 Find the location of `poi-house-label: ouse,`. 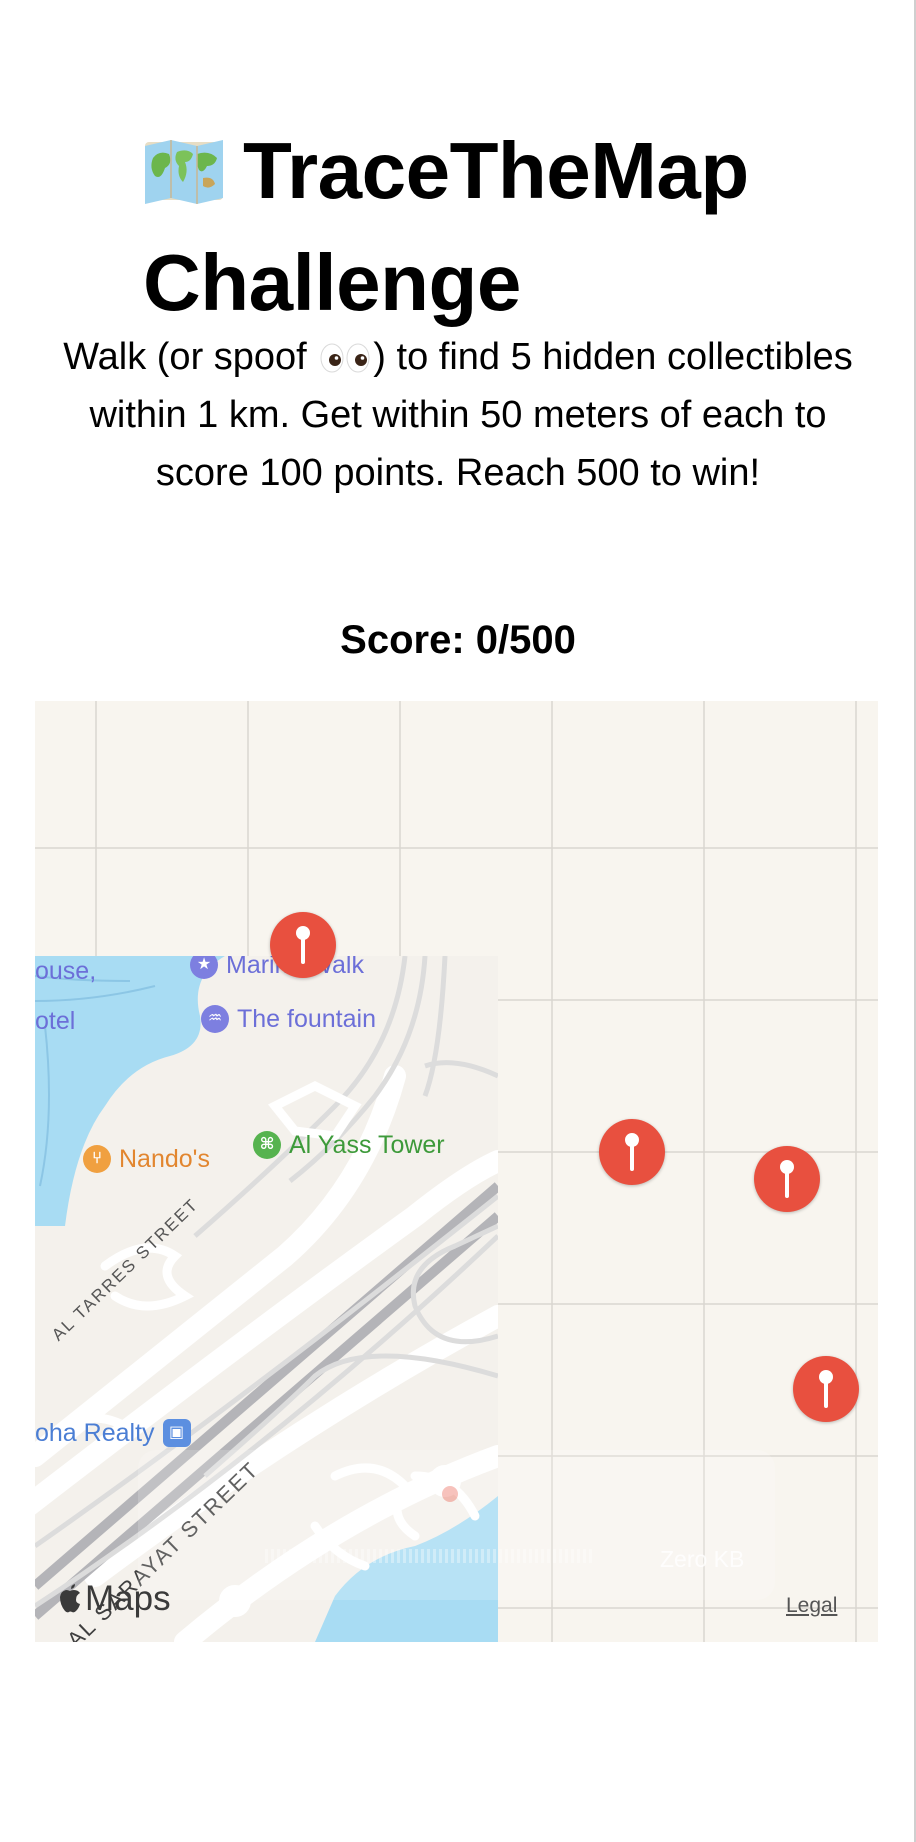

poi-house-label: ouse, is located at coordinates (66, 971).